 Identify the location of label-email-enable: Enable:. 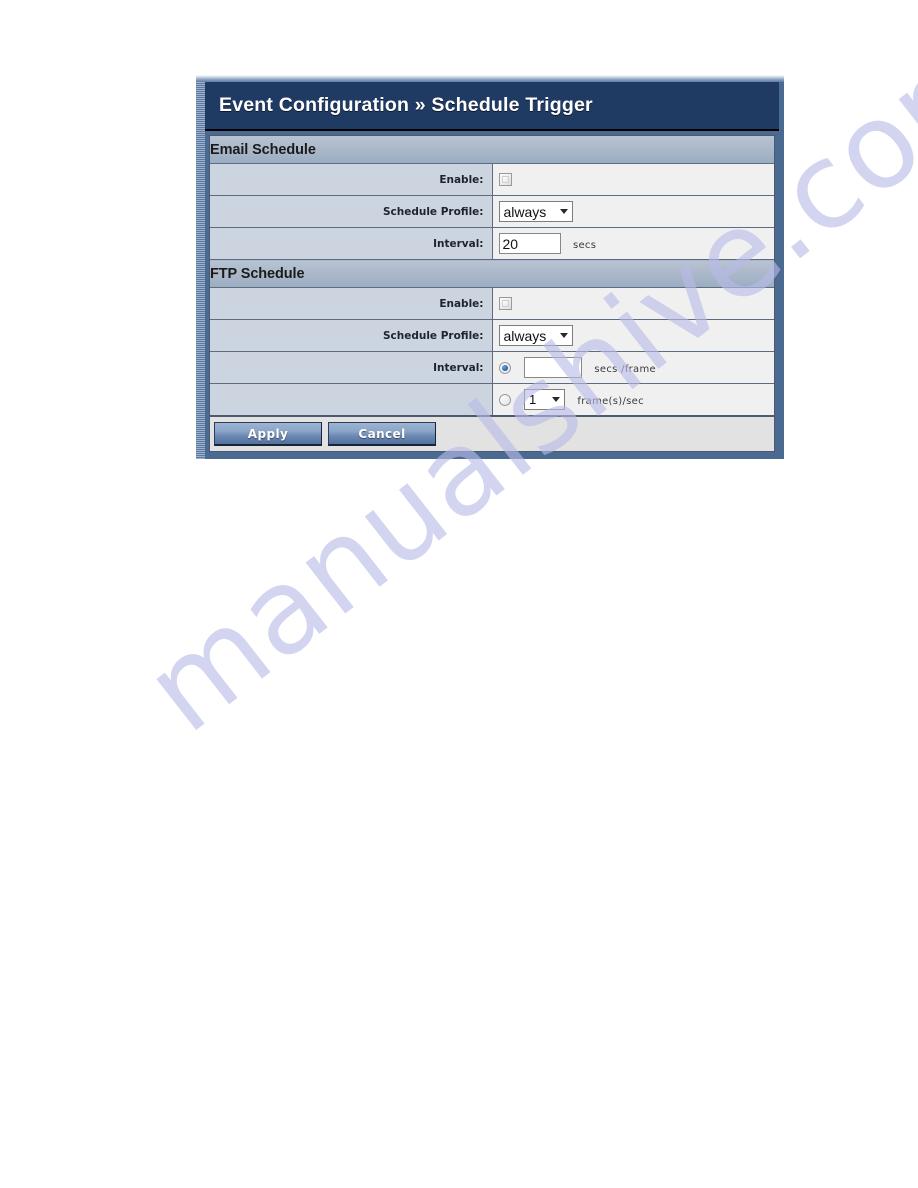
(351, 179).